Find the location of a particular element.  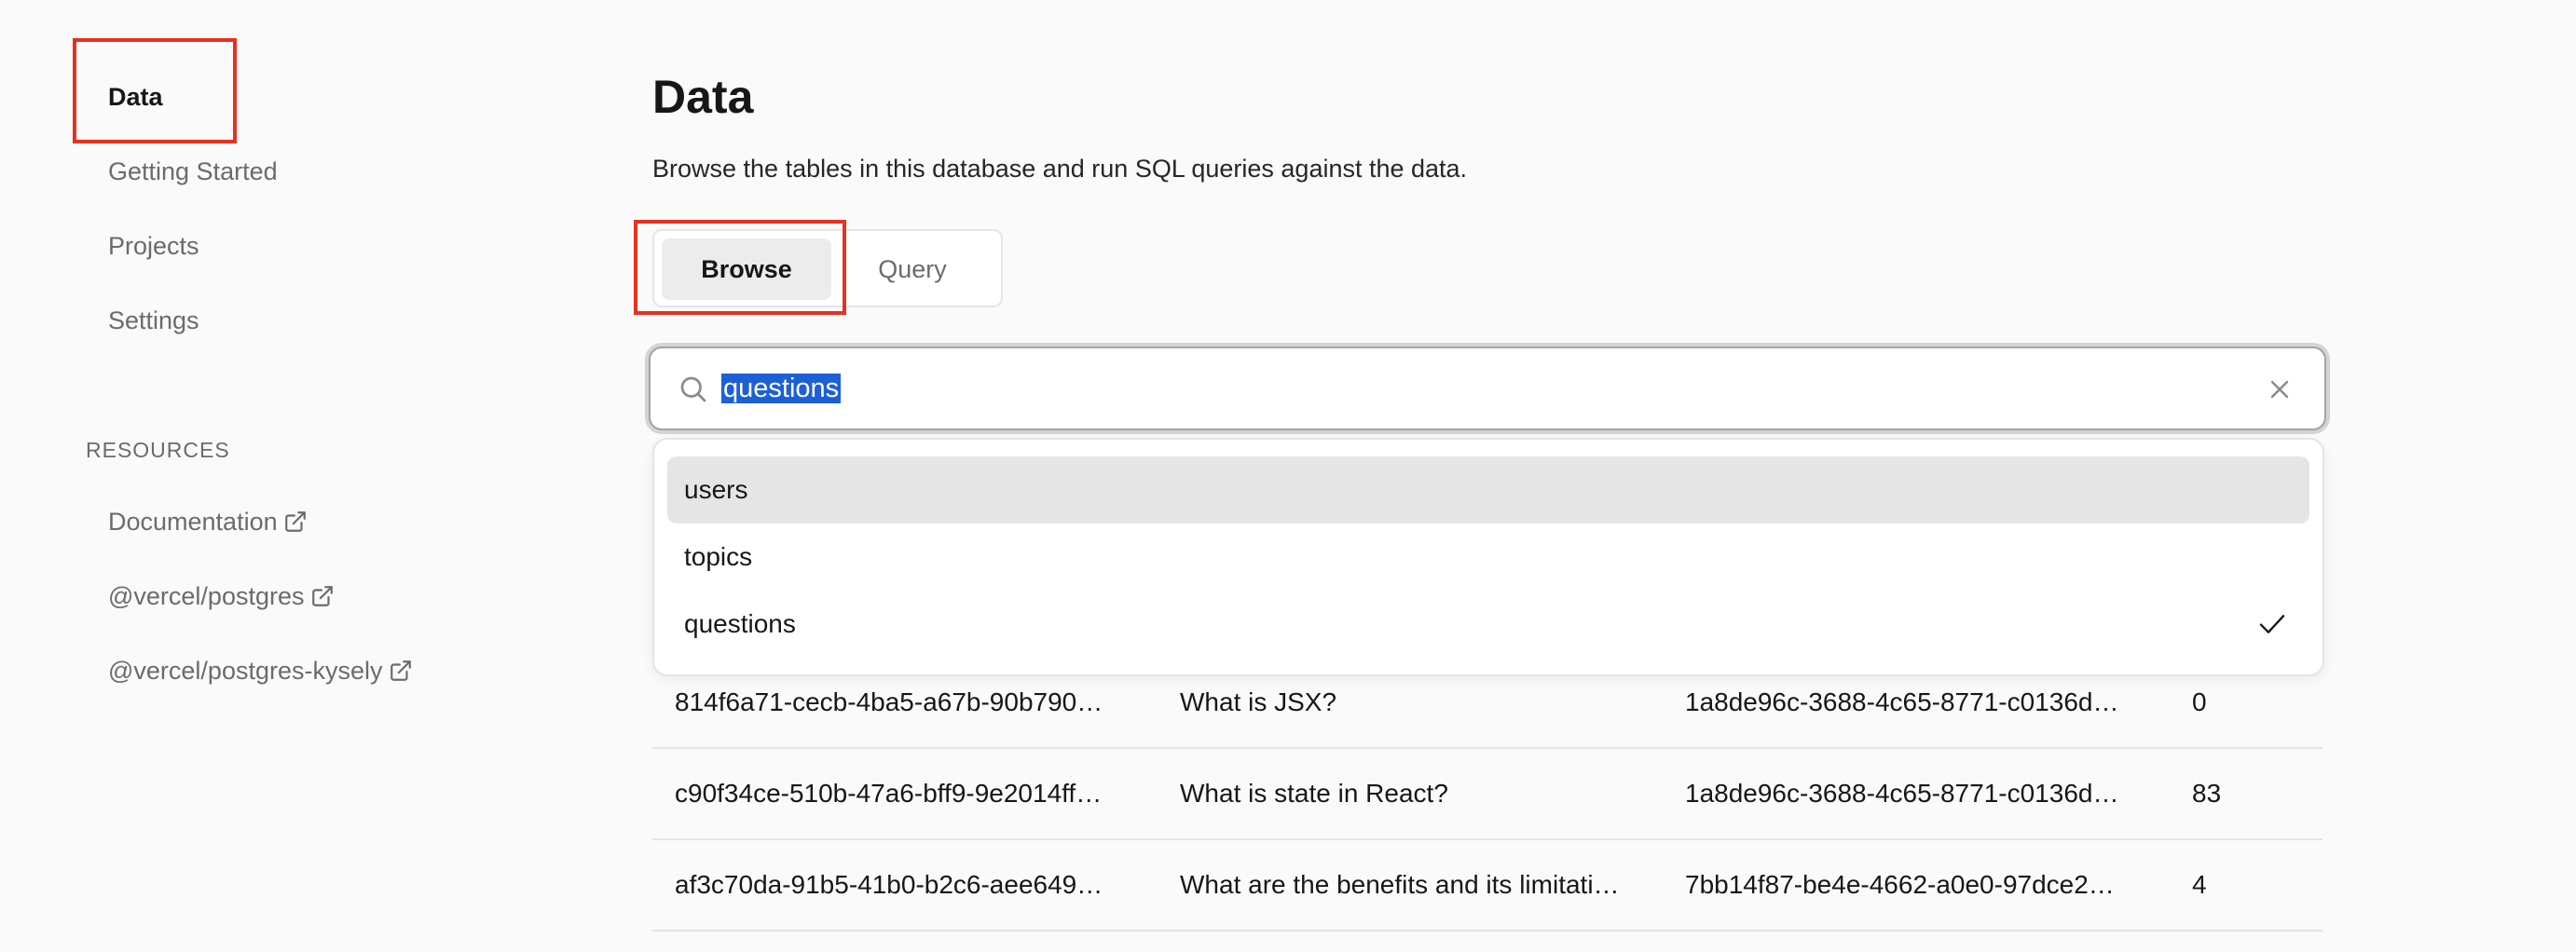

resource-link-vercel-postgres-kysely: @vercel/postgres-kysely is located at coordinates (260, 670).